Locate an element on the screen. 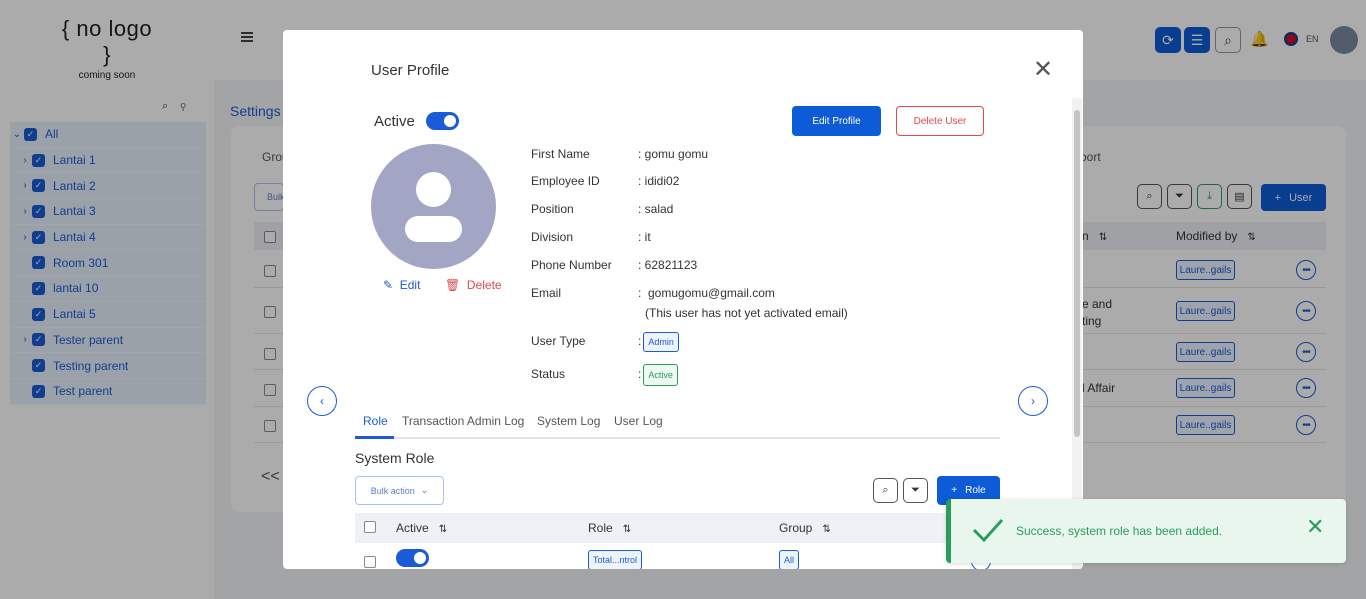 Image resolution: width=1366 pixels, height=599 pixels. column-header-role: Role ⇅ is located at coordinates (609, 528).